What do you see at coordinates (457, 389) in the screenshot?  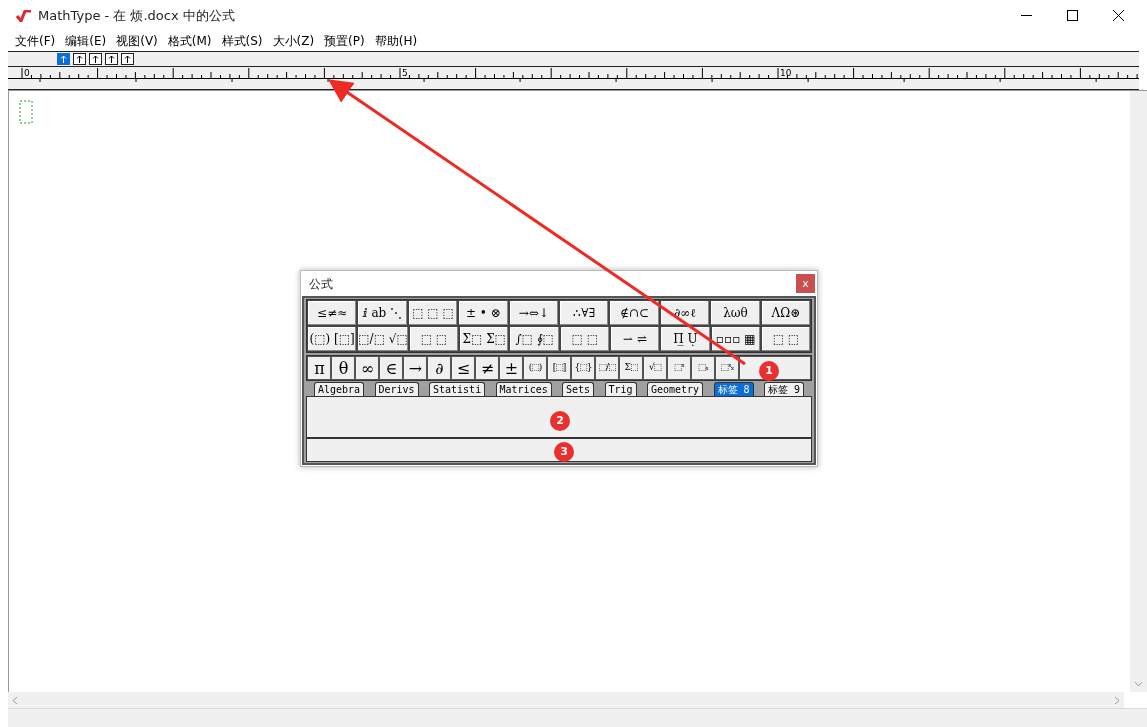 I see `palette-tab: Statisti` at bounding box center [457, 389].